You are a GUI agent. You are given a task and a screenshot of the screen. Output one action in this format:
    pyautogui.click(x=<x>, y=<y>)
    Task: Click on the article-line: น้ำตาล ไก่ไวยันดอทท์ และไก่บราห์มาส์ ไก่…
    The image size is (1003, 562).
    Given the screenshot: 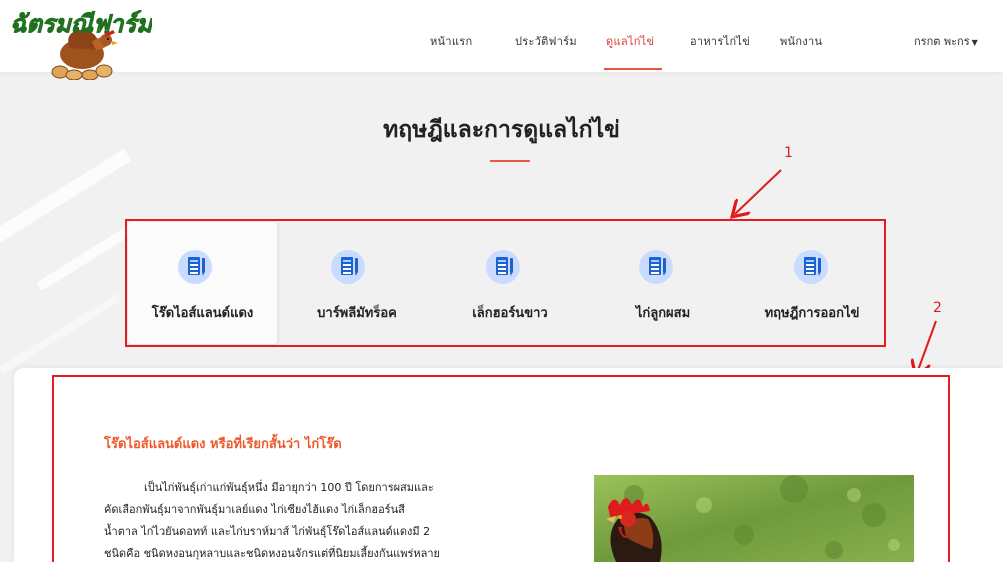 What is the action you would take?
    pyautogui.click(x=267, y=531)
    